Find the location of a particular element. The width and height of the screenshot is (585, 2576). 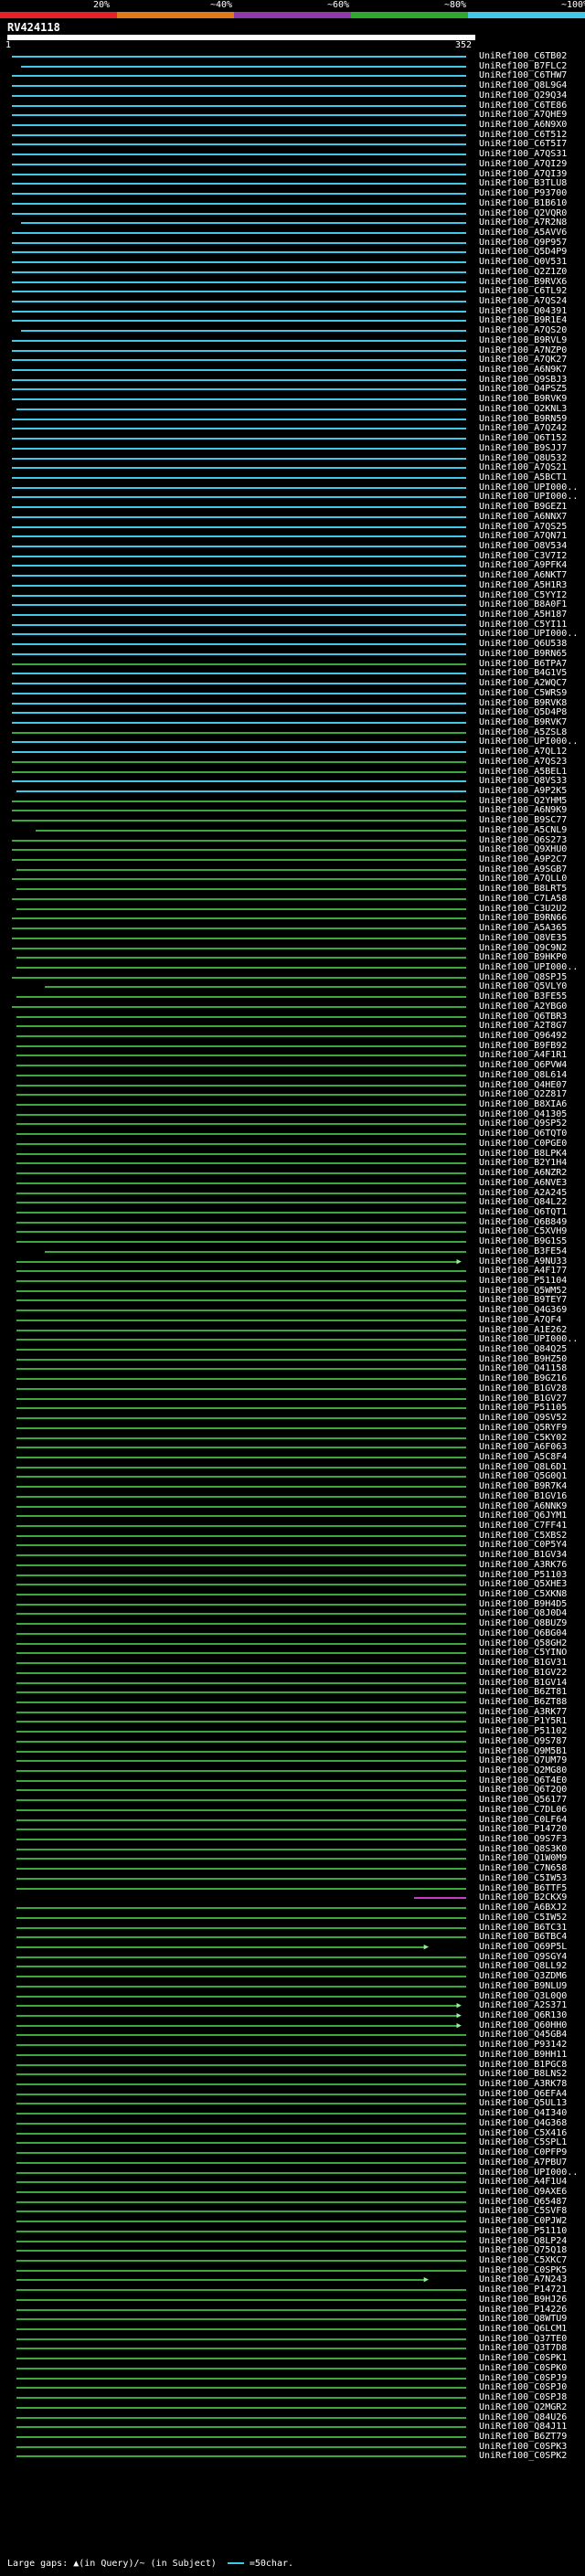

hit-label: UniRef100_Q2MGR2 is located at coordinates (523, 2407).